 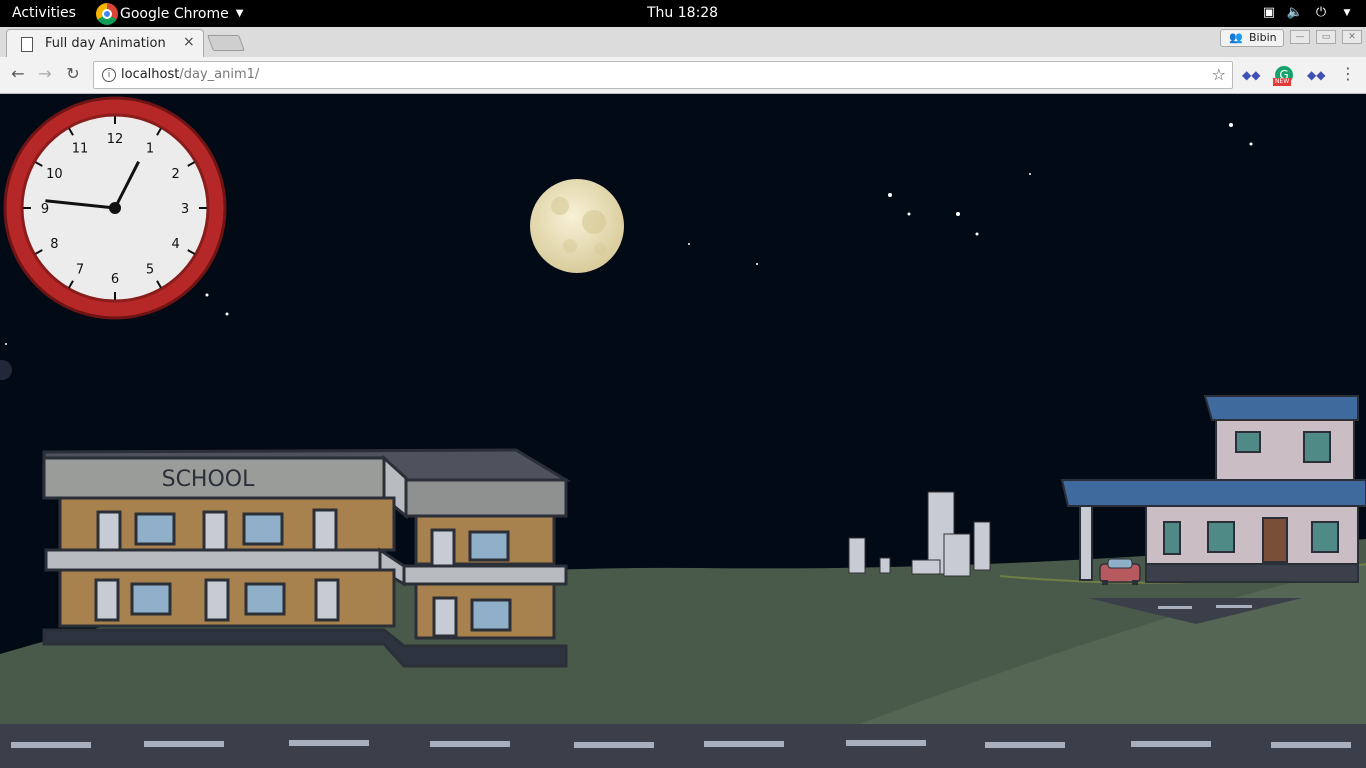 What do you see at coordinates (109, 75) in the screenshot?
I see `info-icon: i` at bounding box center [109, 75].